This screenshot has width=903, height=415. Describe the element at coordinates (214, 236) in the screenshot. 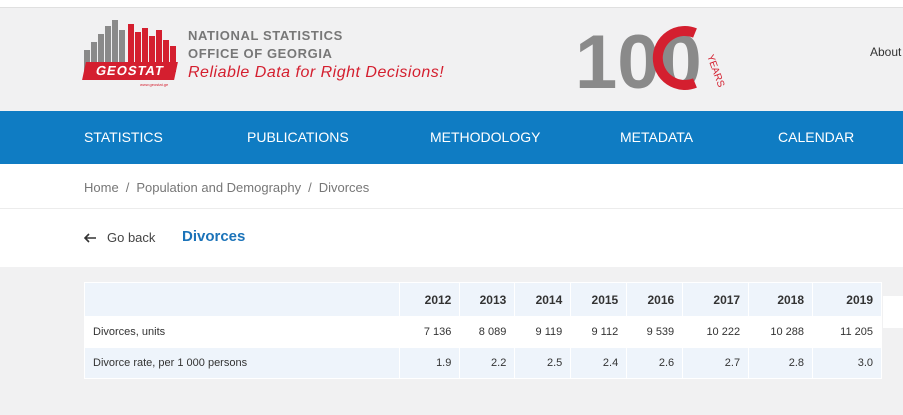

I see `page-title: Divorces` at that location.